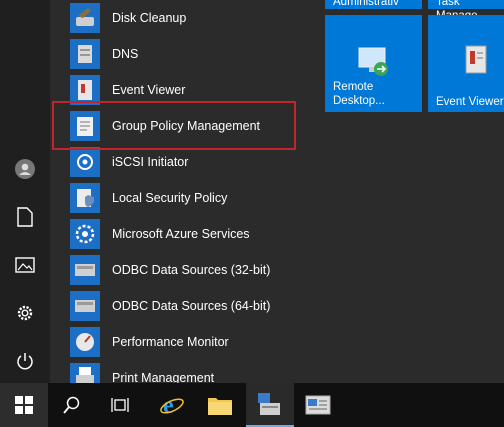 The image size is (504, 427). I want to click on app-label: Performance Monitor, so click(170, 342).